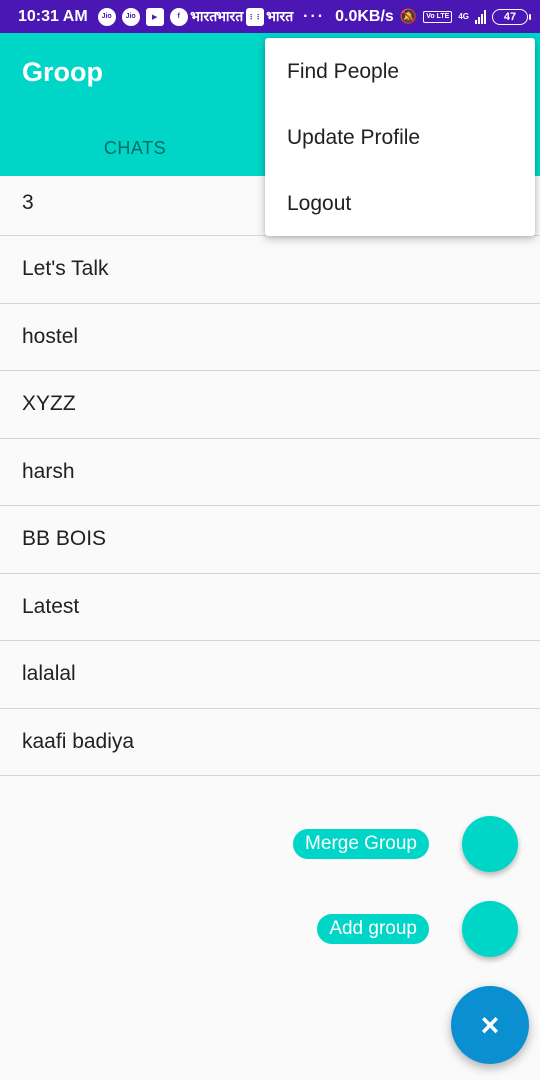  Describe the element at coordinates (438, 16) in the screenshot. I see `volte-icon: Vo LTE` at that location.